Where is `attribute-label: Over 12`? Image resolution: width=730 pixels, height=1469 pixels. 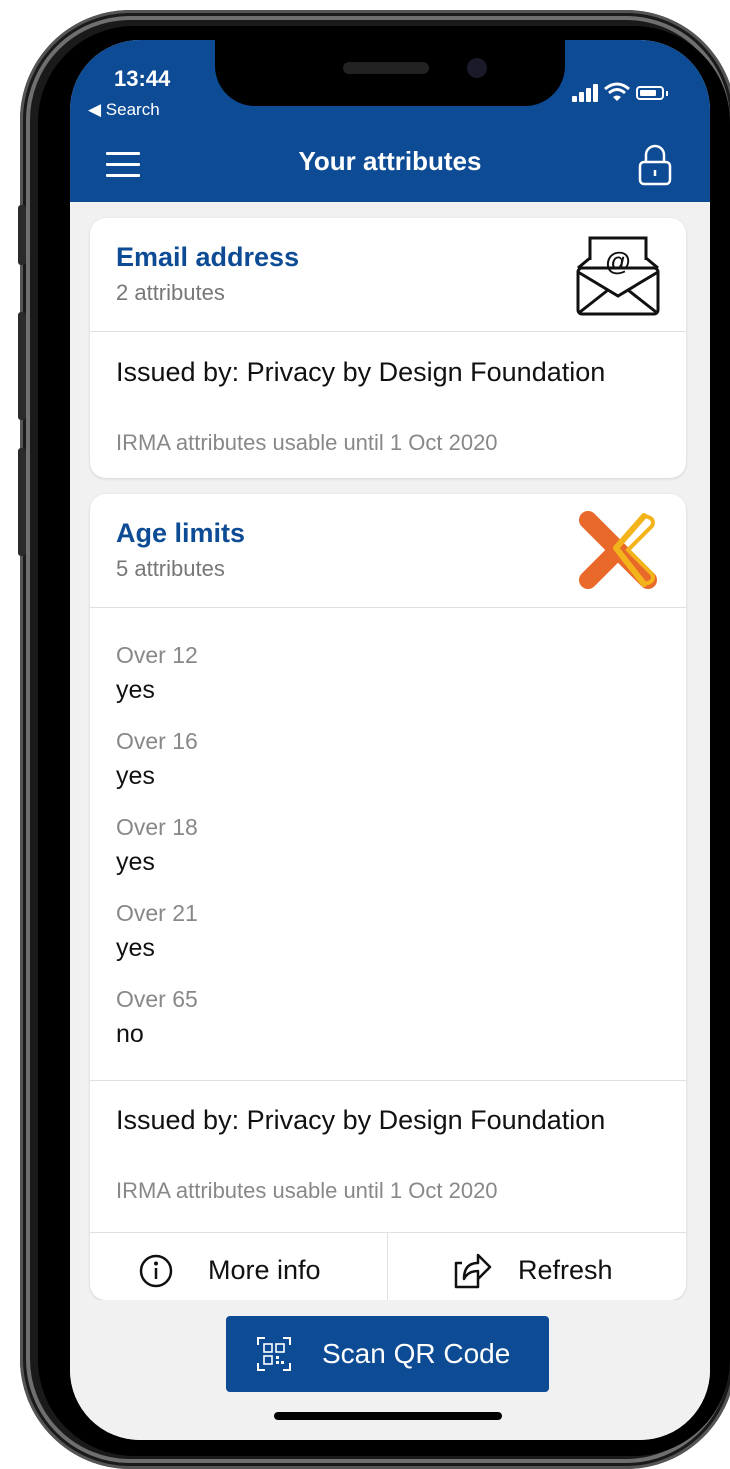
attribute-label: Over 12 is located at coordinates (157, 655).